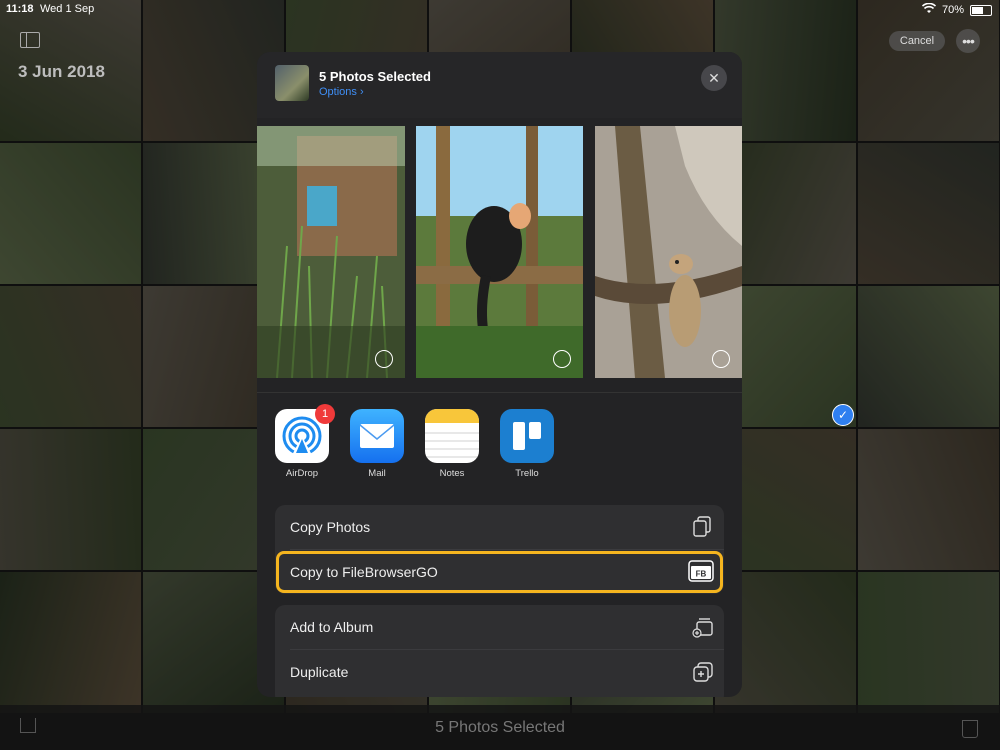  What do you see at coordinates (952, 10) in the screenshot?
I see `battery-percent: 70%` at bounding box center [952, 10].